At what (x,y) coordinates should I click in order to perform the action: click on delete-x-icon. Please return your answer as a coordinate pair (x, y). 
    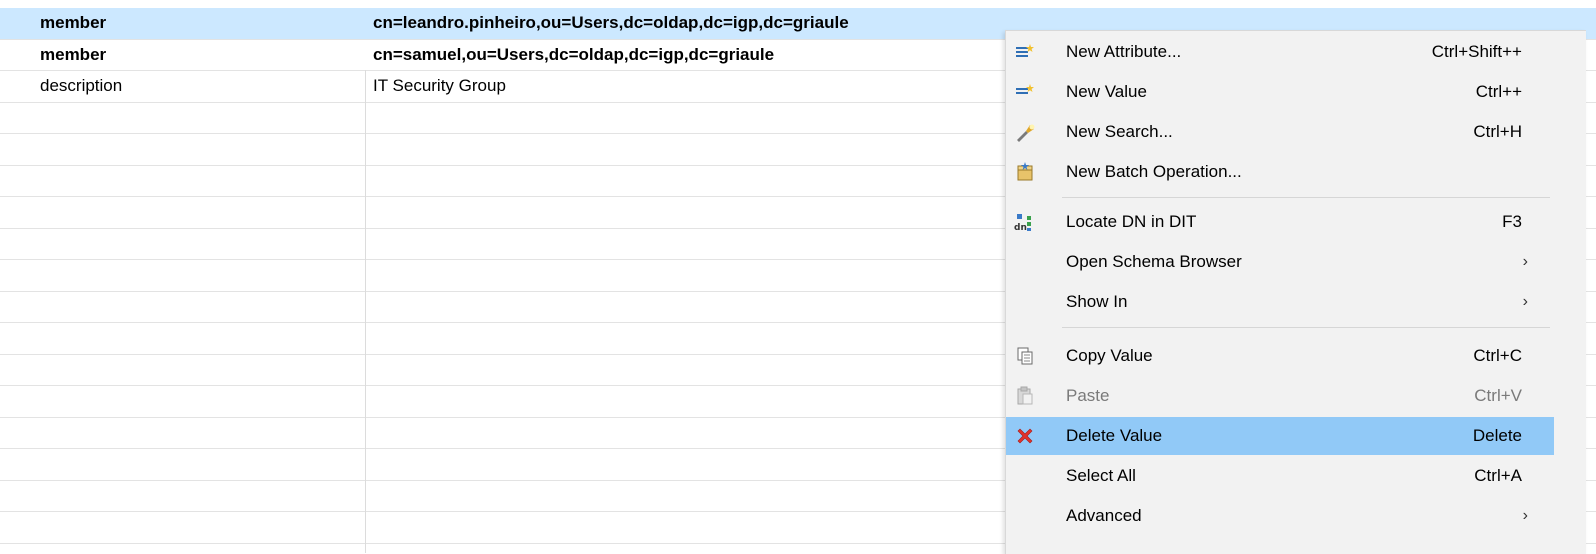
    Looking at the image, I should click on (1025, 436).